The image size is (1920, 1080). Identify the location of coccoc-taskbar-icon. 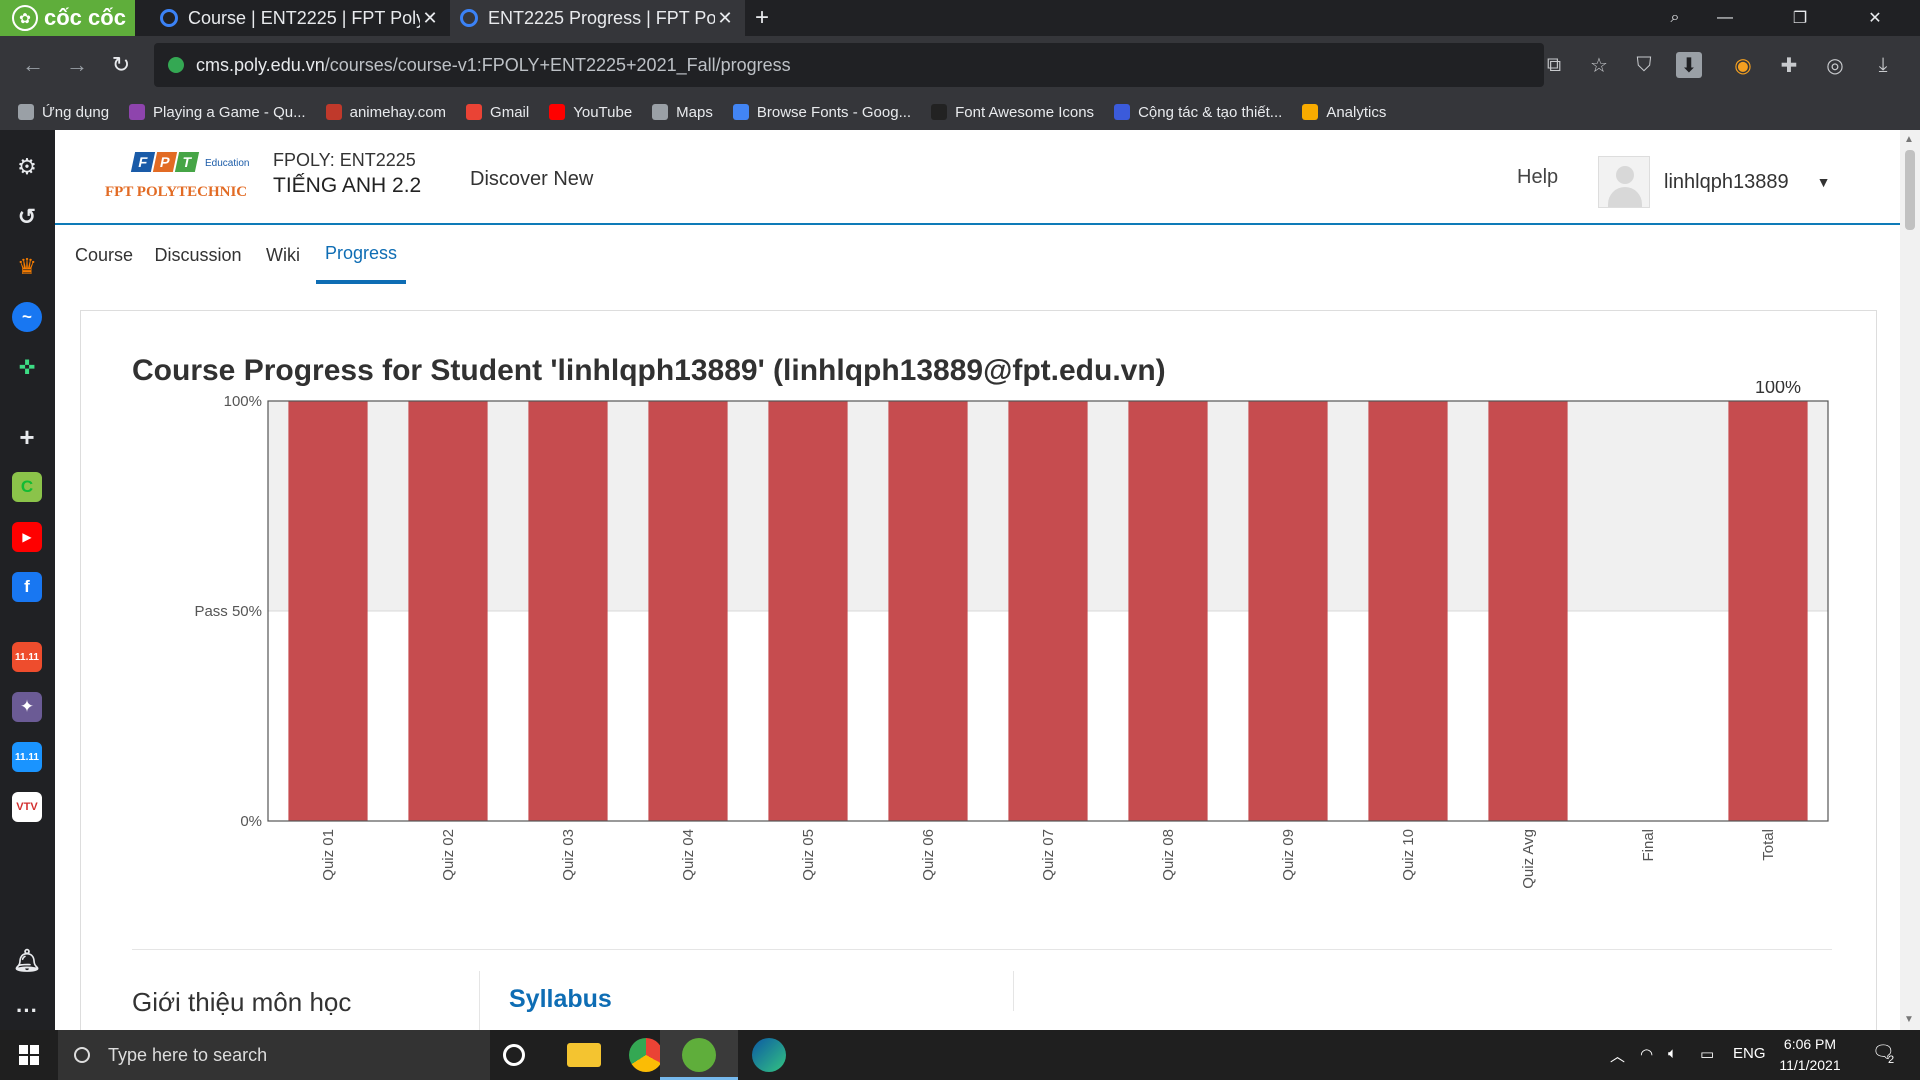
(699, 1055).